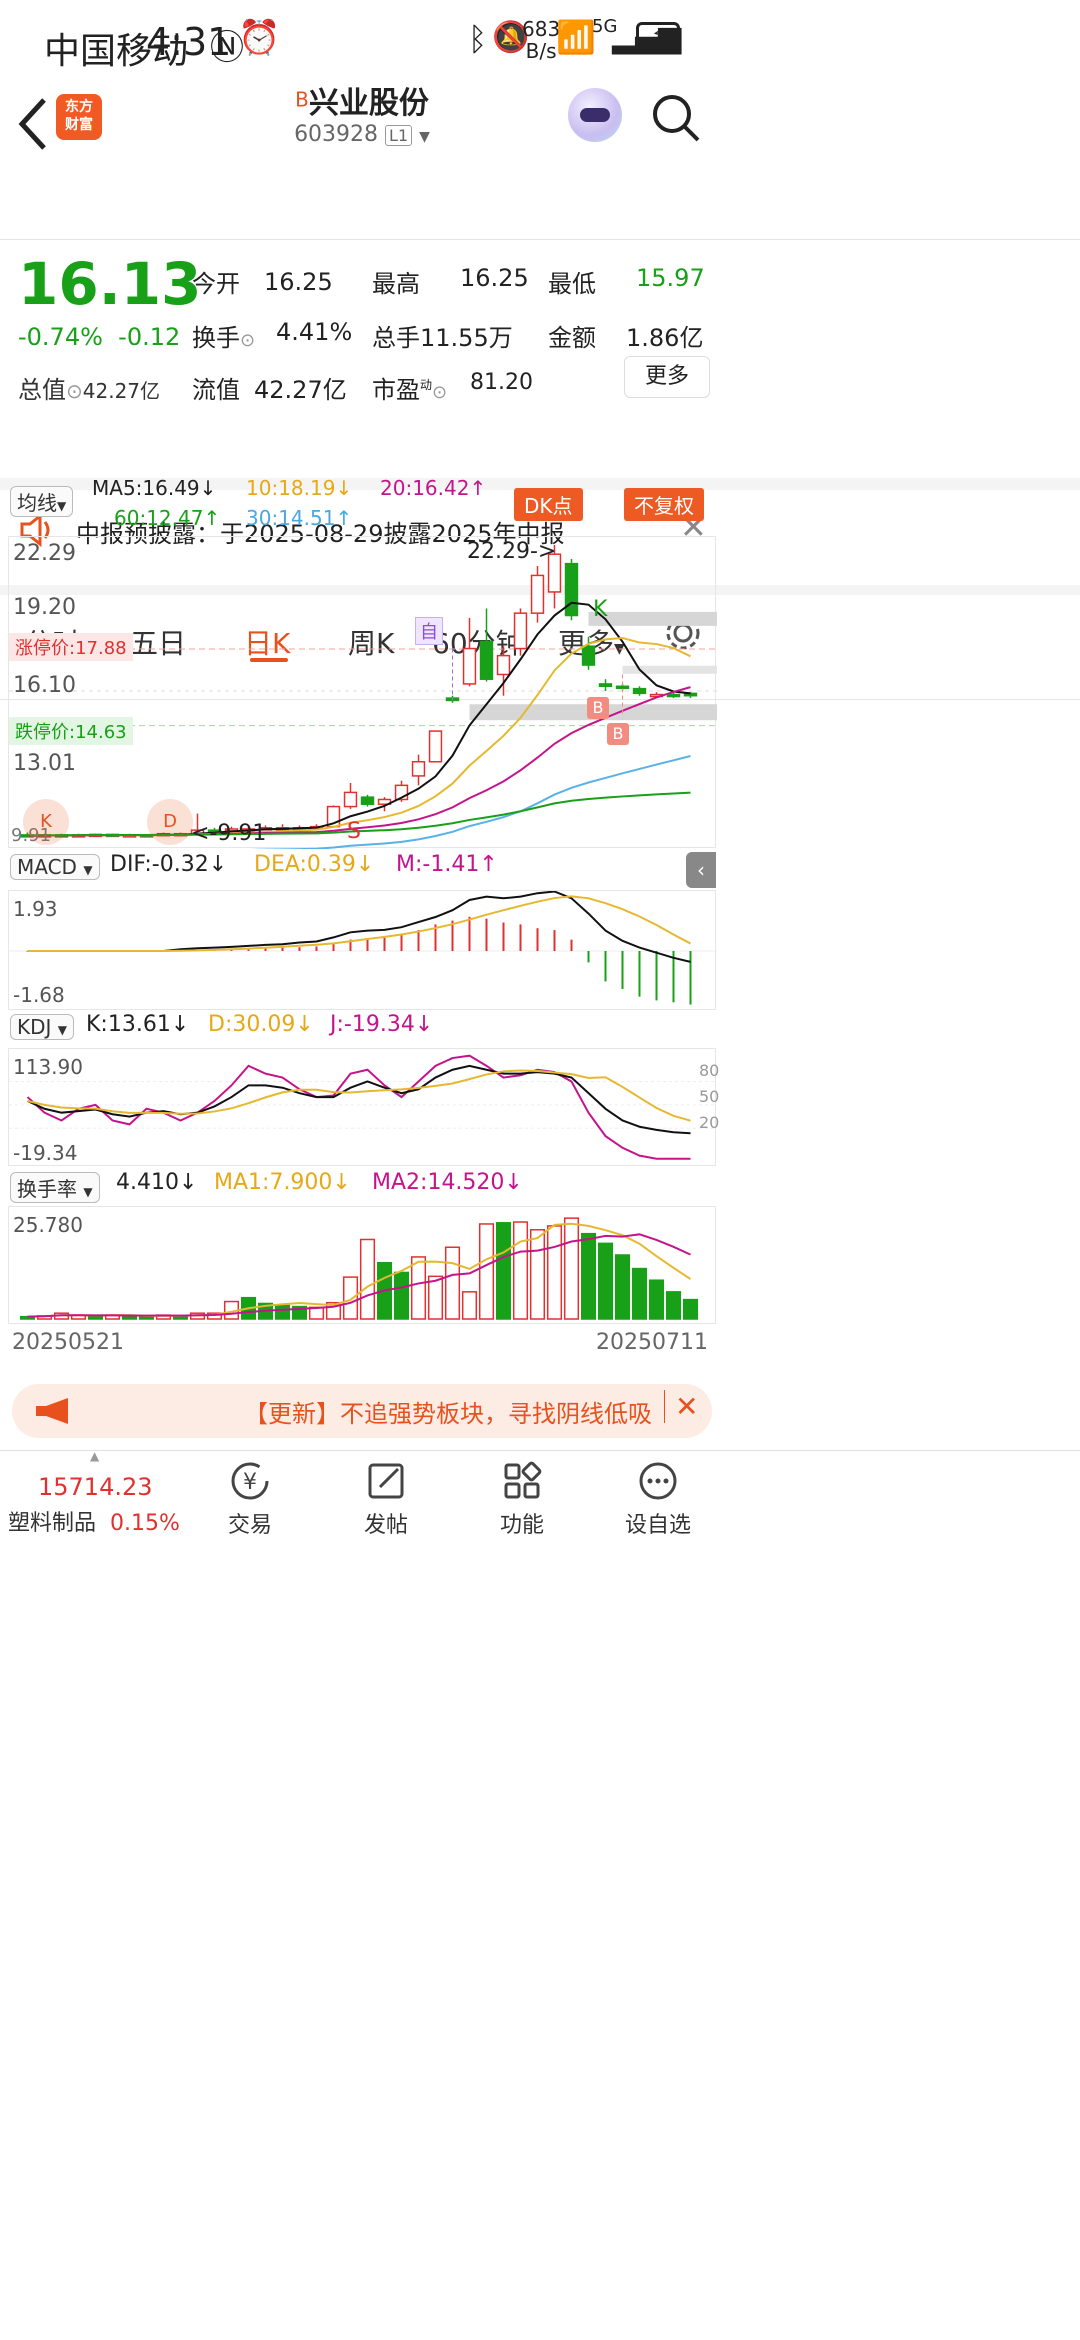  I want to click on collapse-panel-button: ‹, so click(701, 870).